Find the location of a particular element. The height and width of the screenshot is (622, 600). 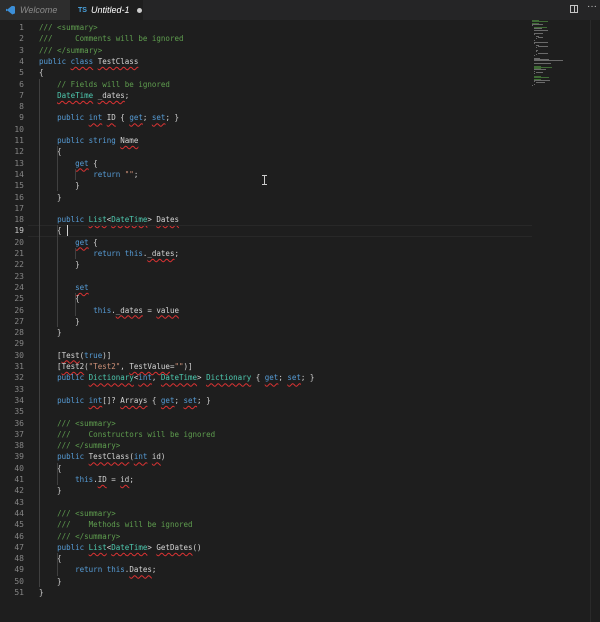

code-line: 43 is located at coordinates (300, 502).